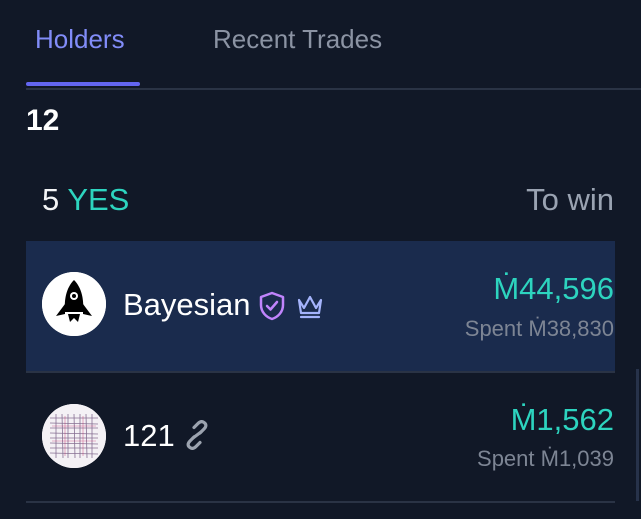 This screenshot has height=519, width=641. Describe the element at coordinates (545, 458) in the screenshot. I see `spent-amount: Spent Ṁ1,039` at that location.